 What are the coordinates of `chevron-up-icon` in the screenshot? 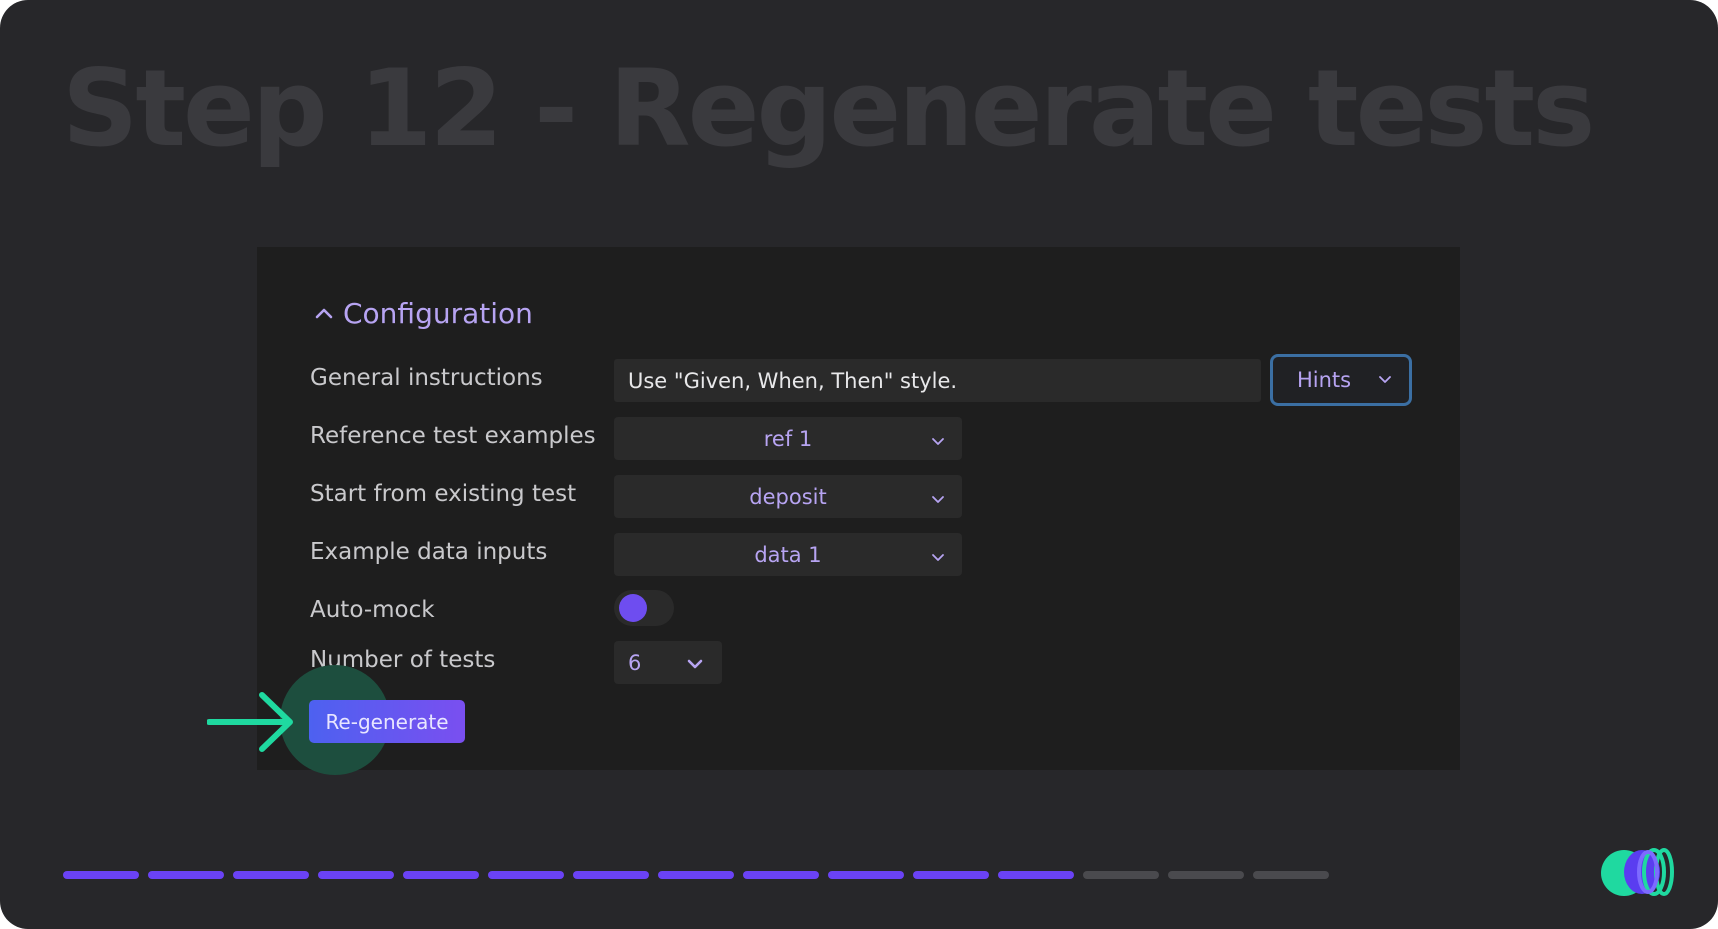 It's located at (324, 313).